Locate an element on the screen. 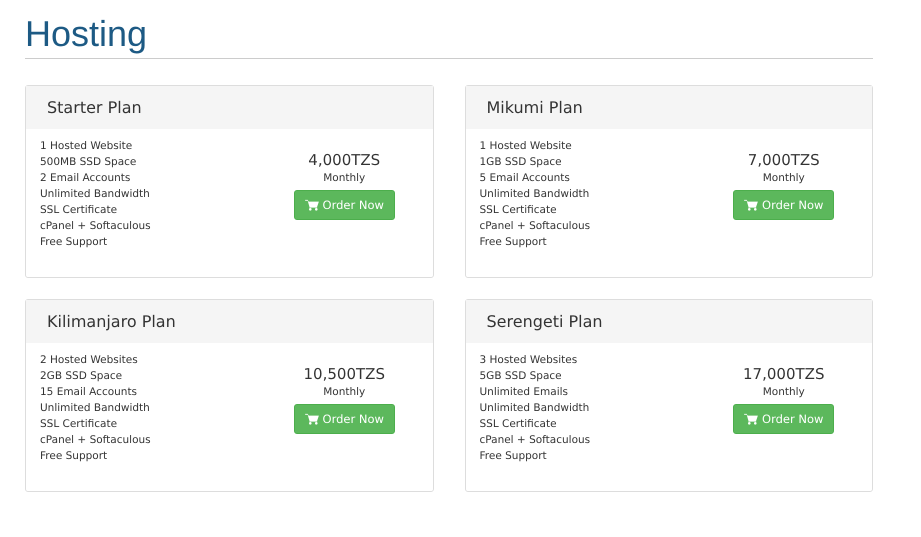 The height and width of the screenshot is (537, 921). page-title: Hosting is located at coordinates (86, 34).